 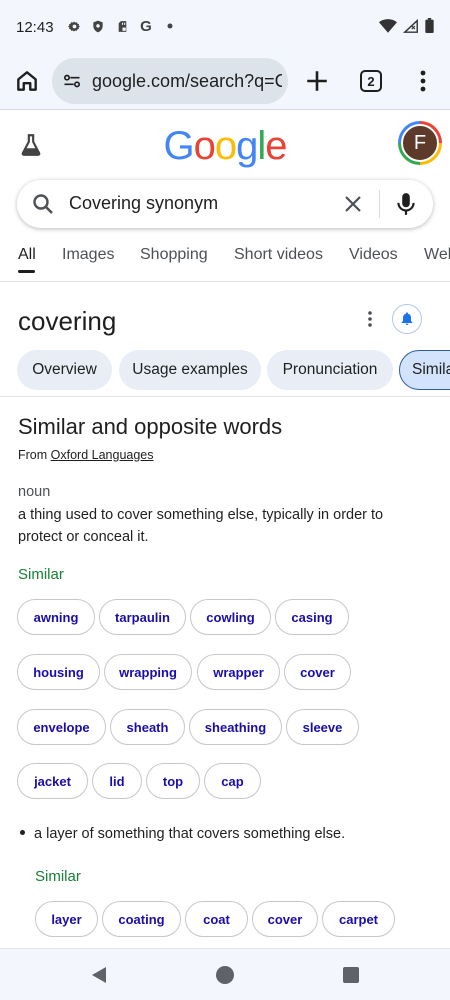 What do you see at coordinates (64, 370) in the screenshot?
I see `chip-overview: Overview` at bounding box center [64, 370].